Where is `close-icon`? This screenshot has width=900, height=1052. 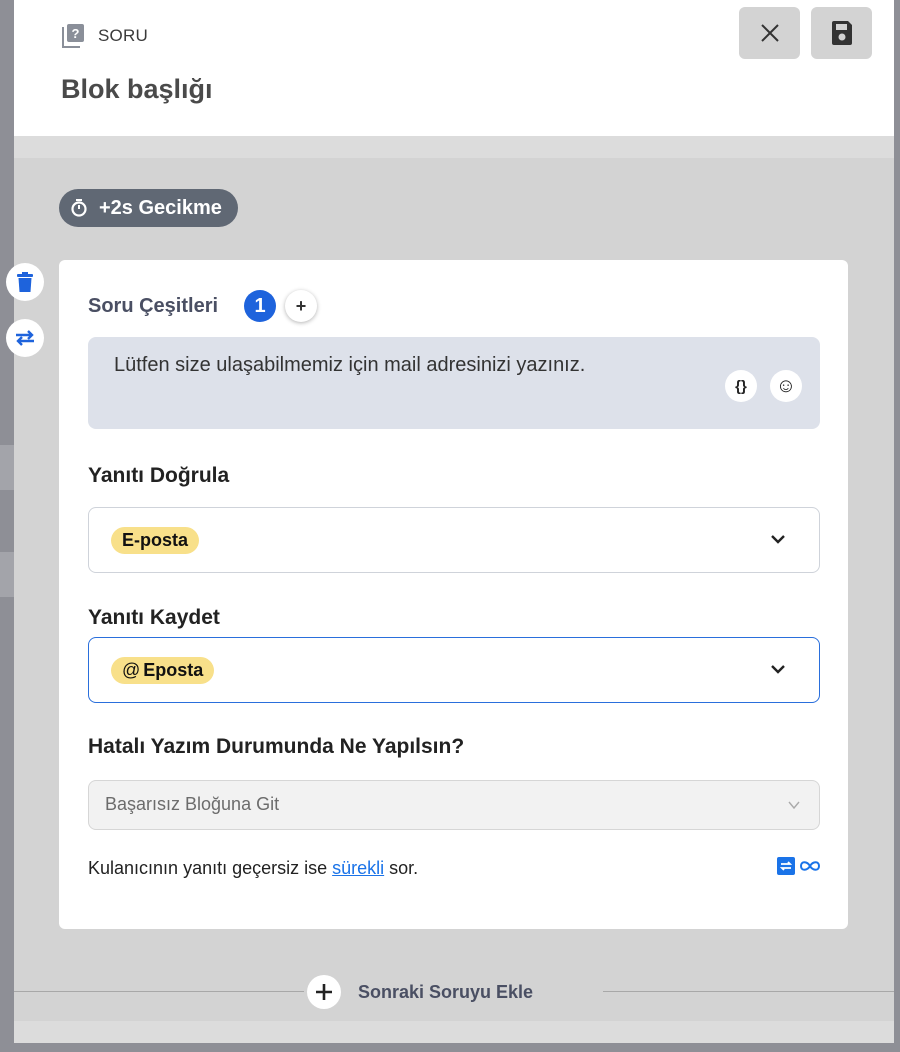
close-icon is located at coordinates (769, 33).